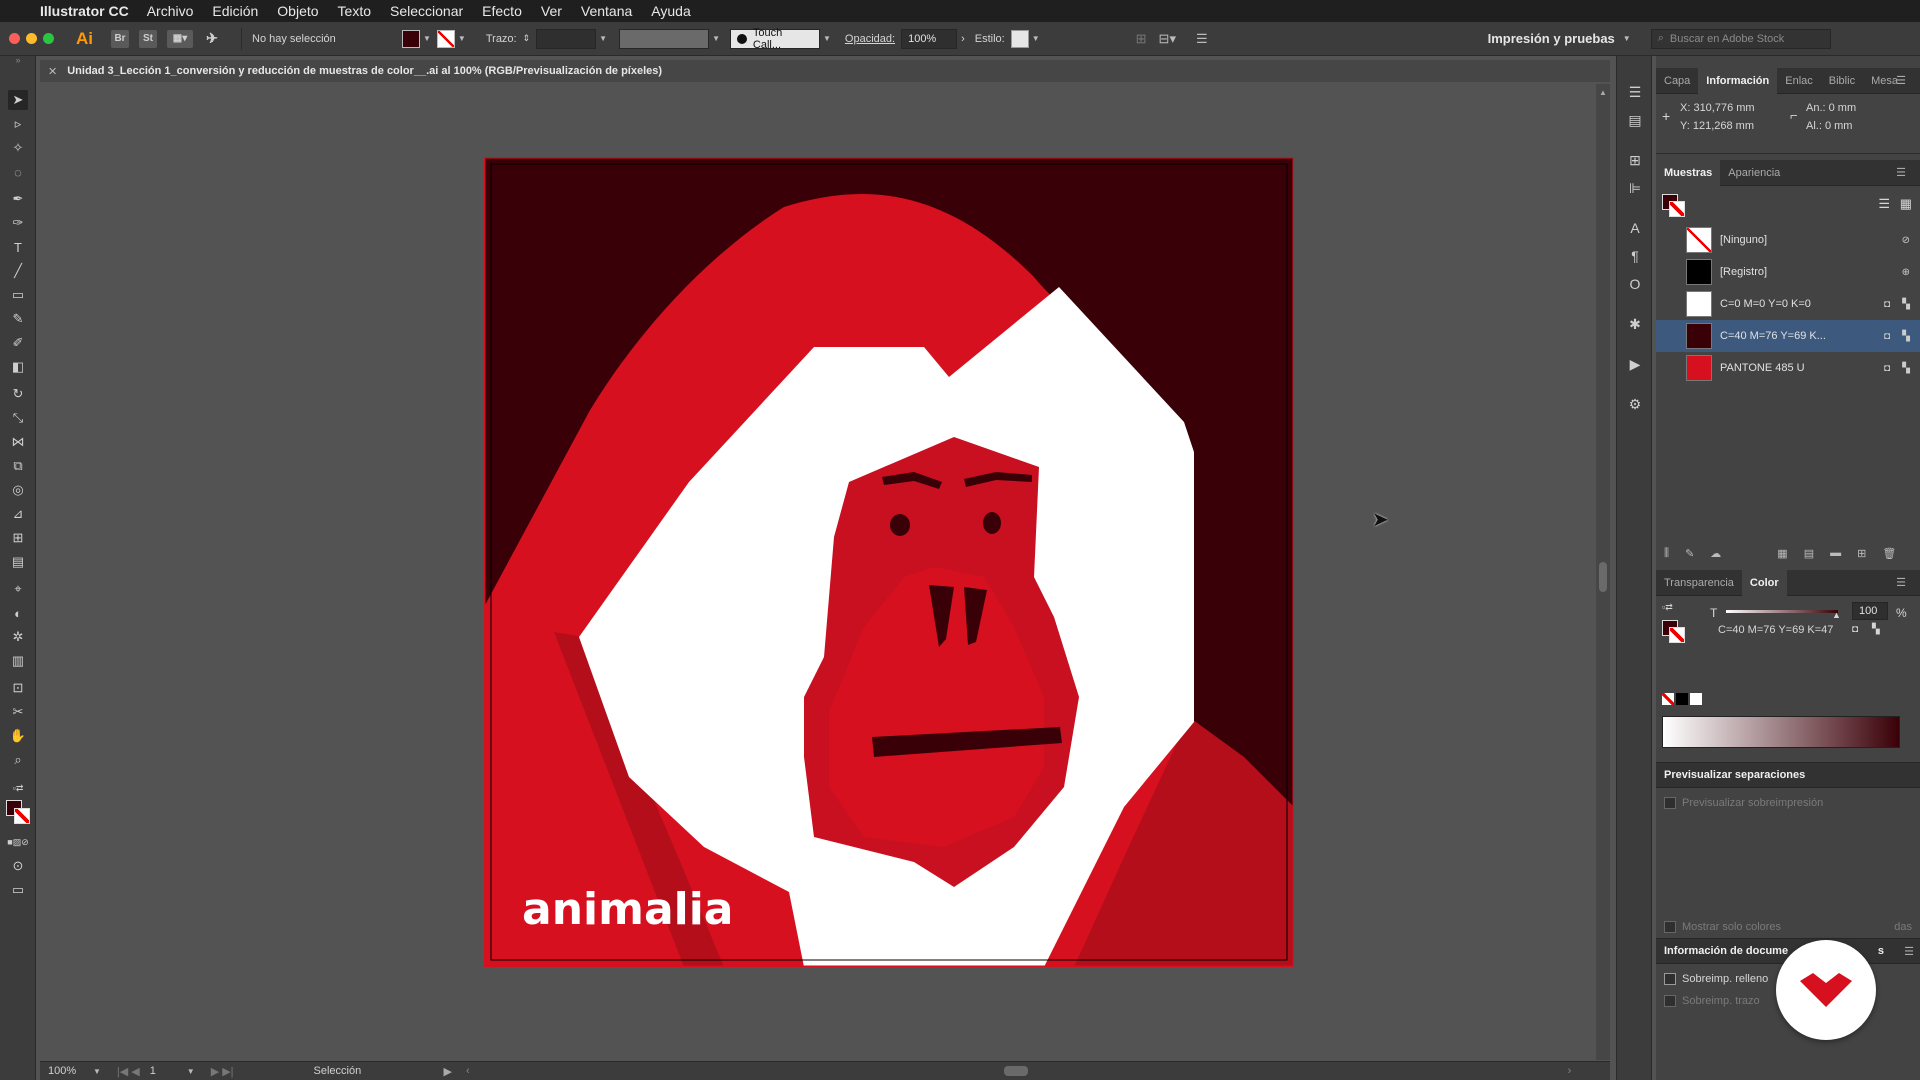  Describe the element at coordinates (1754, 173) in the screenshot. I see `tab-apariencia: Apariencia` at that location.